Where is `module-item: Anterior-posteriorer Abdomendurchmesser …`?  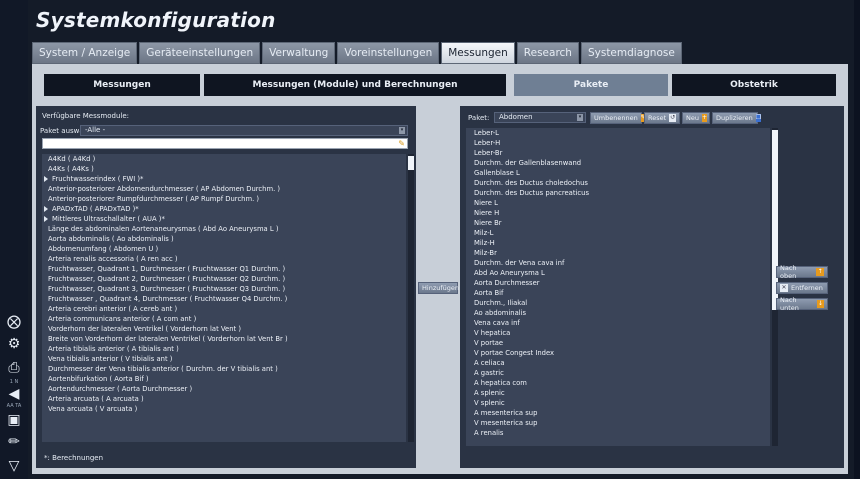
module-item: Anterior-posteriorer Abdomendurchmesser … is located at coordinates (224, 189).